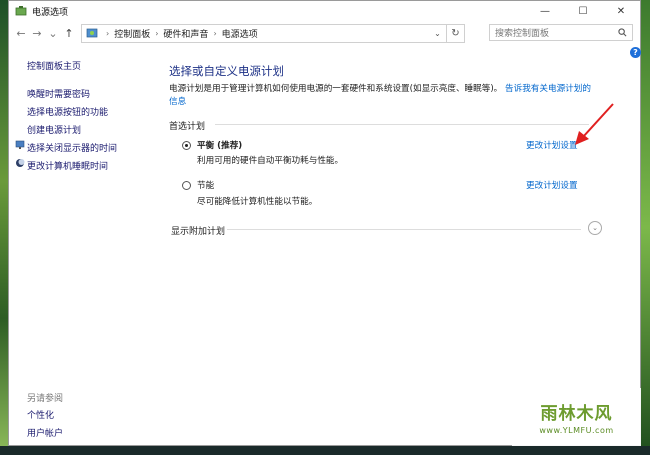 This screenshot has width=650, height=455. What do you see at coordinates (92, 33) in the screenshot?
I see `control-panel-icon` at bounding box center [92, 33].